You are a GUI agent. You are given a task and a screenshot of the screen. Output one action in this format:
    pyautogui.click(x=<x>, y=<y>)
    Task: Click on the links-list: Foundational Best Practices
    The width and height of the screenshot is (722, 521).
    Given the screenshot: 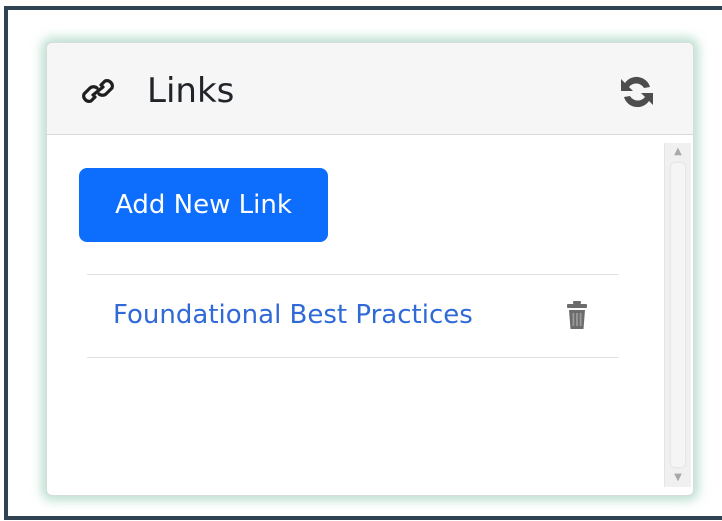 What is the action you would take?
    pyautogui.click(x=353, y=316)
    